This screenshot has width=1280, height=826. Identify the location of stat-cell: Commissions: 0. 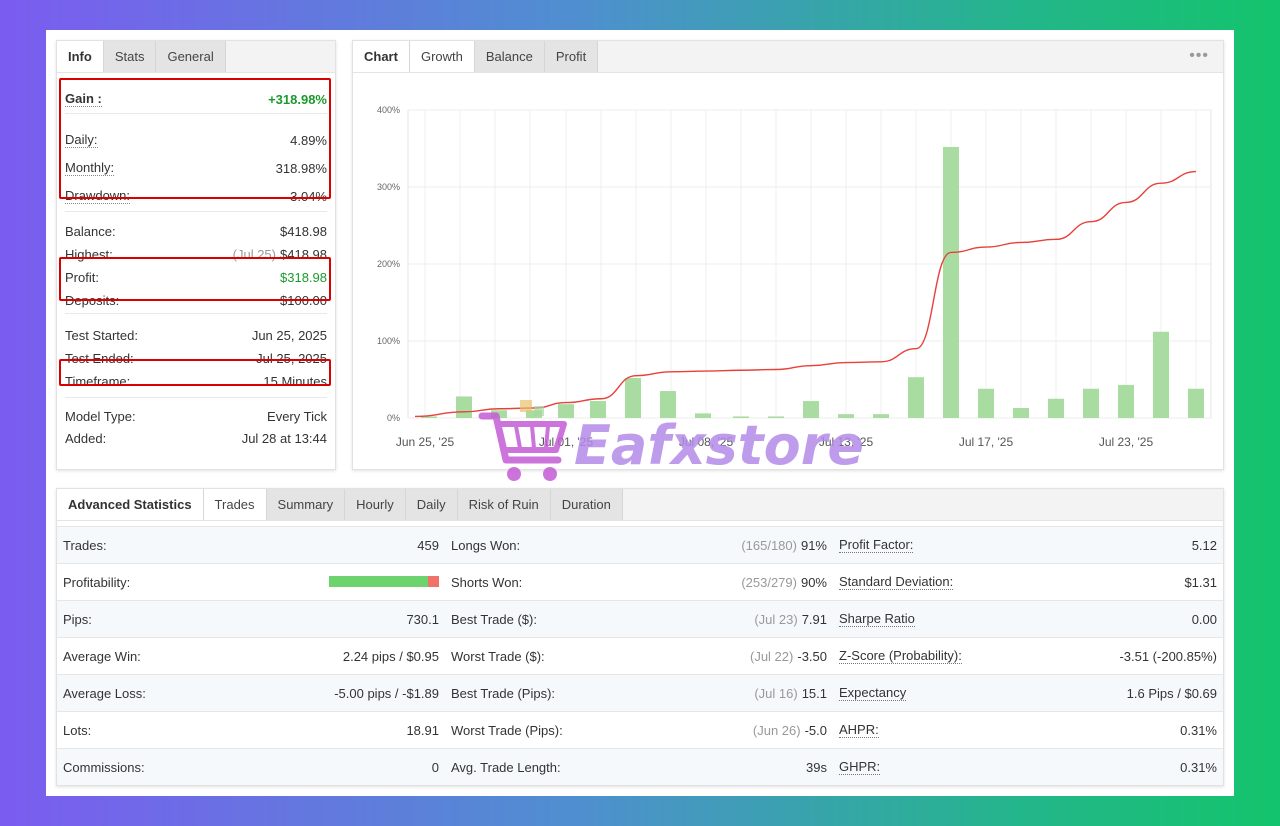
(251, 767).